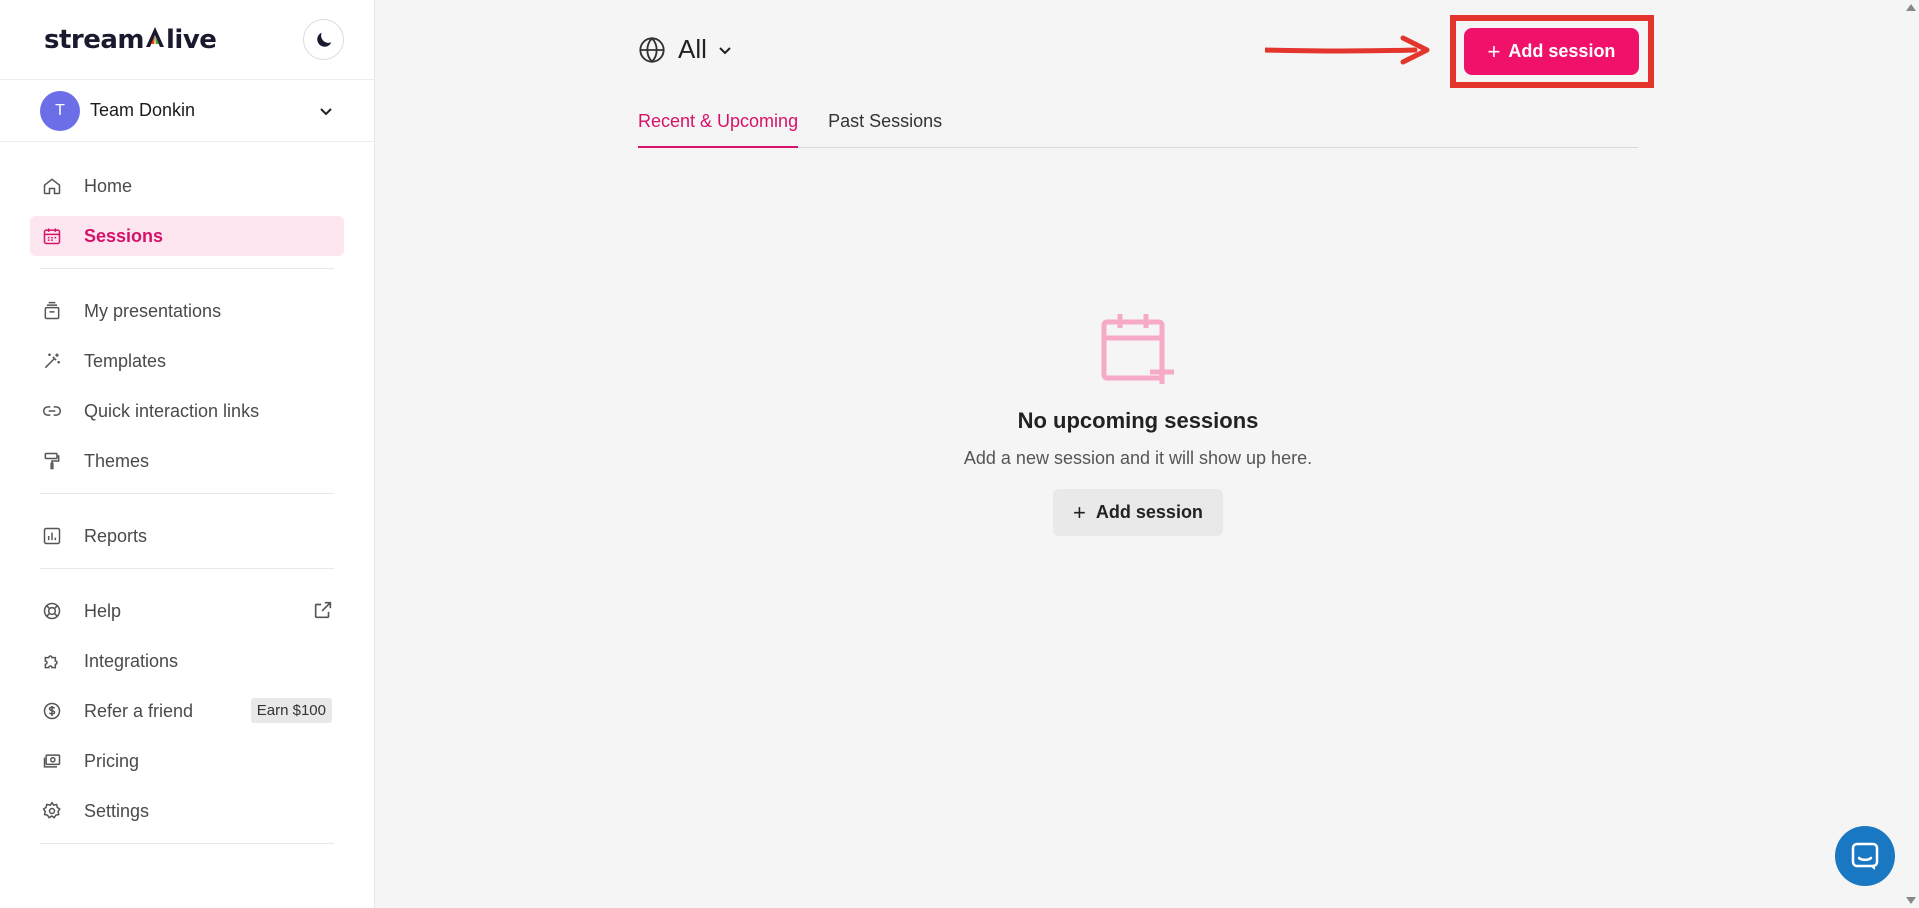 The height and width of the screenshot is (908, 1919). I want to click on scroll-down-arrow-icon, so click(1911, 900).